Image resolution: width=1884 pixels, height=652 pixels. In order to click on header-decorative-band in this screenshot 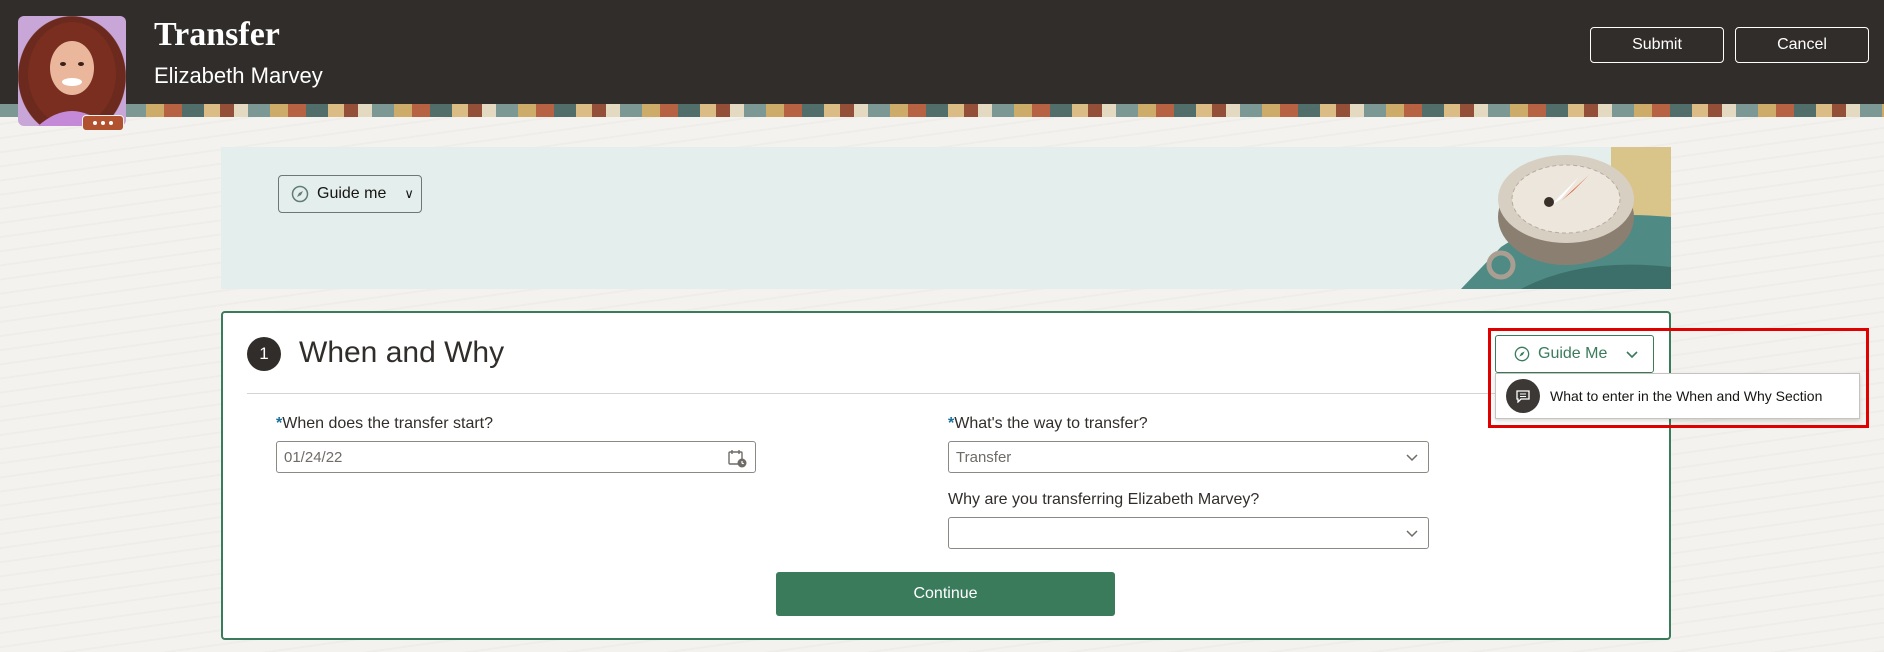, I will do `click(942, 110)`.